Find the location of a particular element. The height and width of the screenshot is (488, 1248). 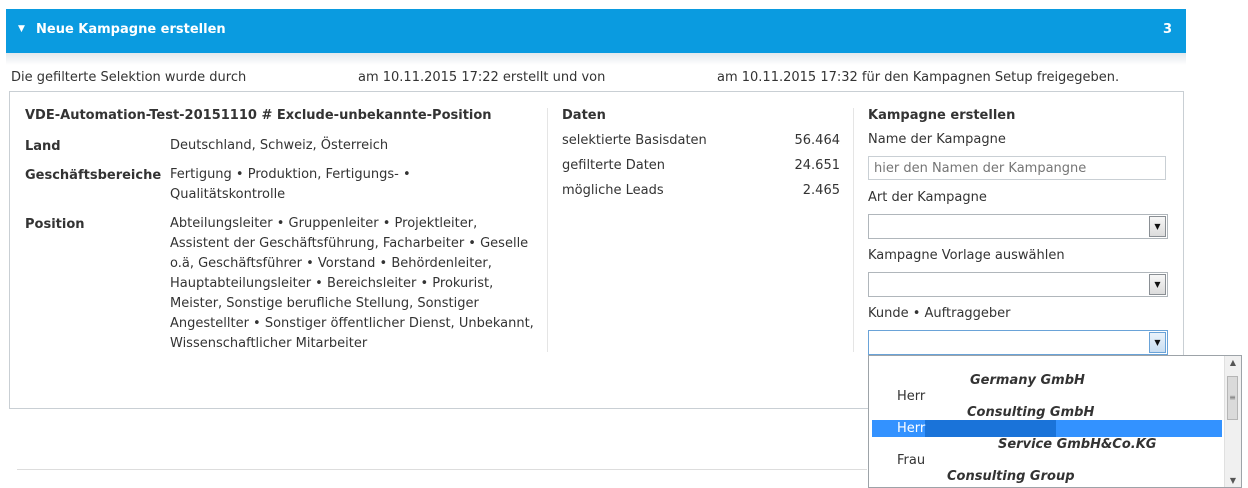

scroll-up-icon: ▲ is located at coordinates (1233, 362).